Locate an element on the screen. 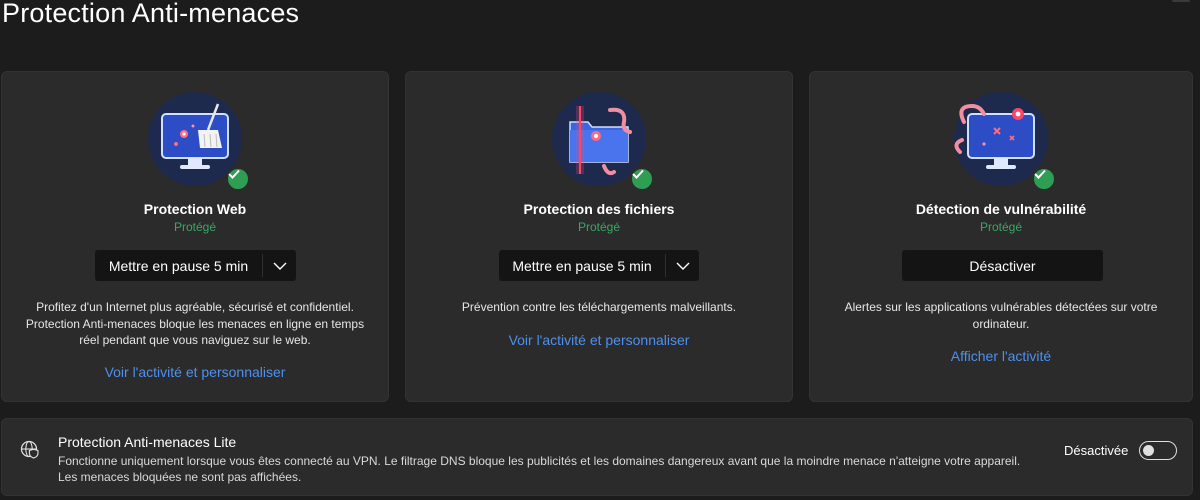  folder-scan-icon is located at coordinates (603, 142).